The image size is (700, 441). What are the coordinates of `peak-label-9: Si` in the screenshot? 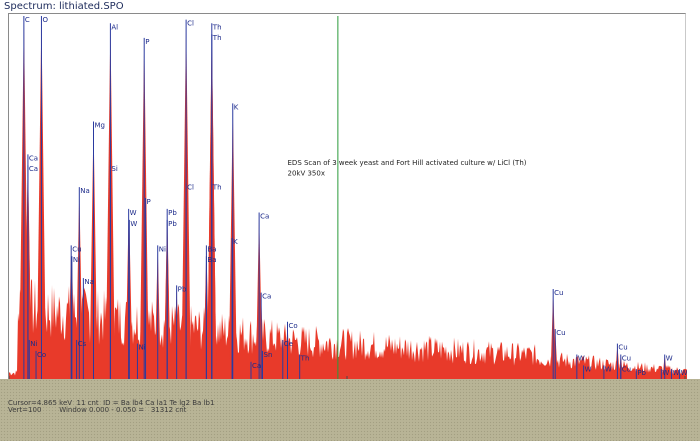 It's located at (114, 169).